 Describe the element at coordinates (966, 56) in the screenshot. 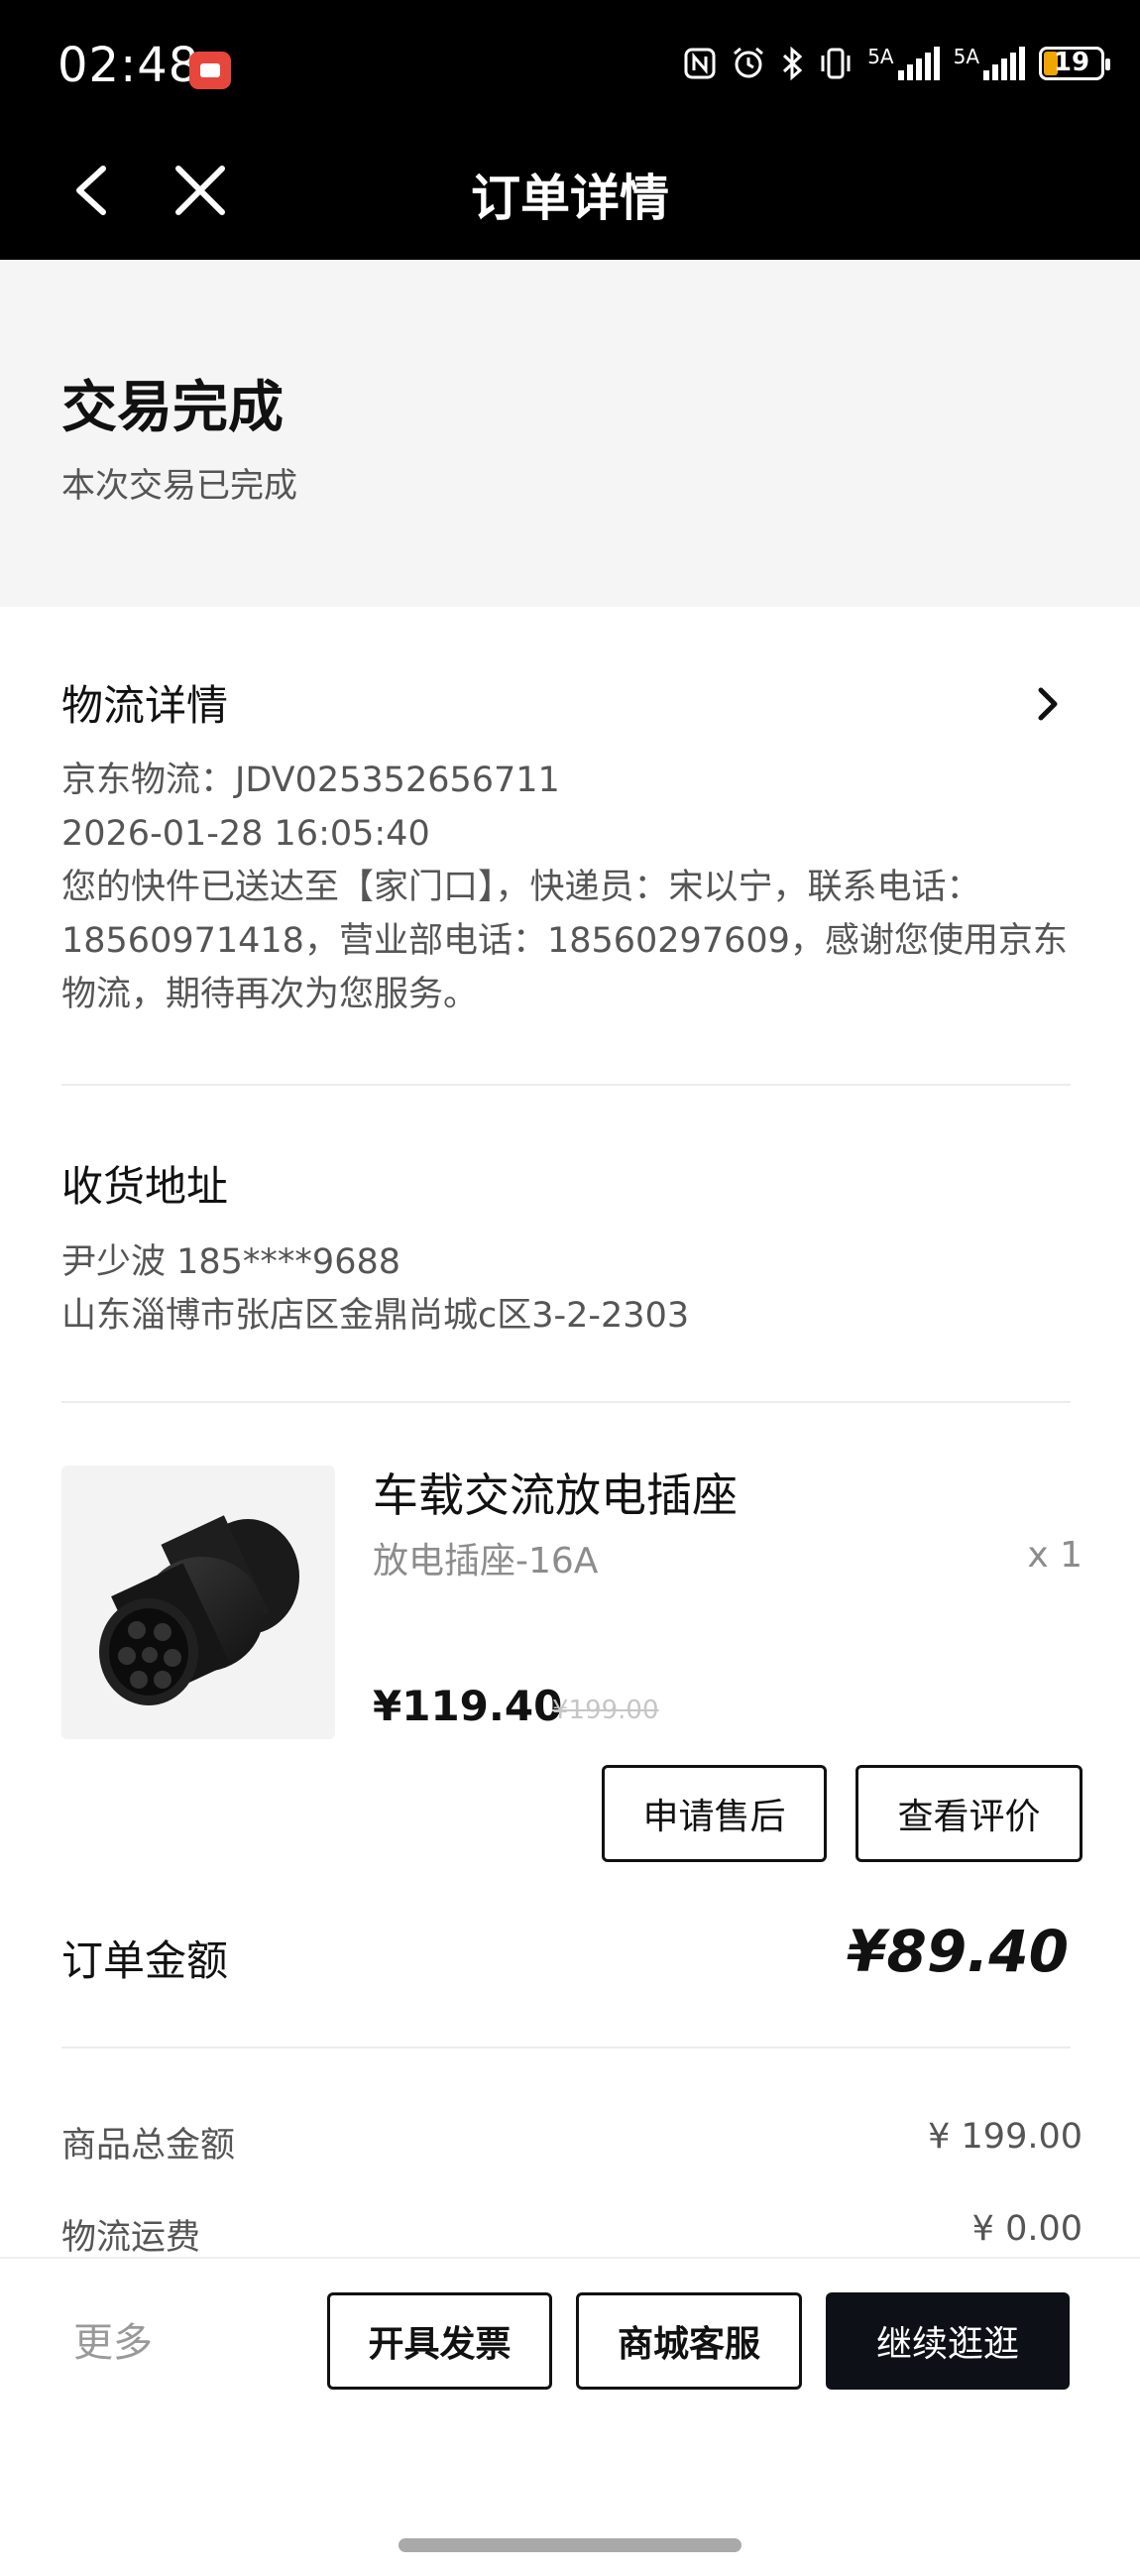

I see `signal2-label: 5A` at that location.